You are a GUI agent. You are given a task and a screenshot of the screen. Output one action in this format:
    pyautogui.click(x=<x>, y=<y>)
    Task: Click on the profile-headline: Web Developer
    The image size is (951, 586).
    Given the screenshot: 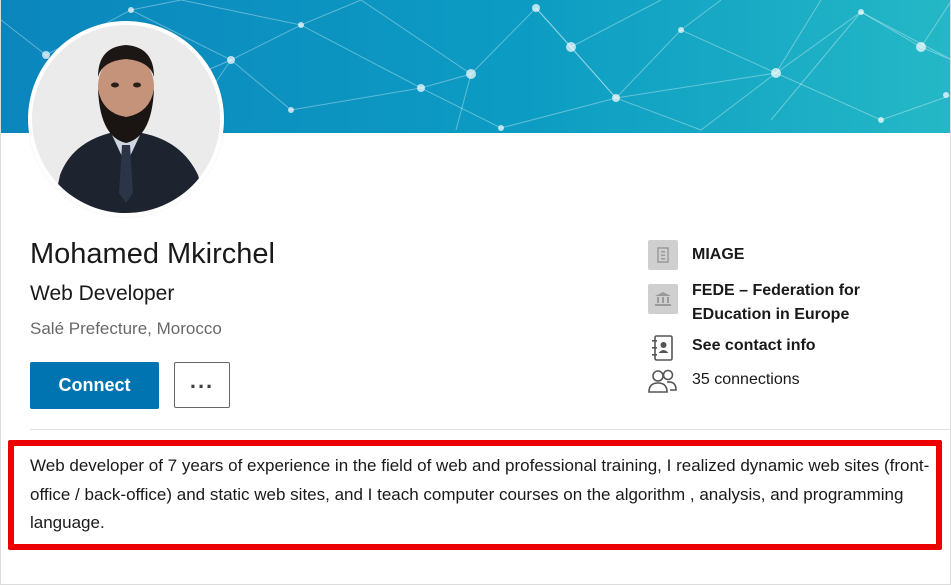 What is the action you would take?
    pyautogui.click(x=102, y=293)
    